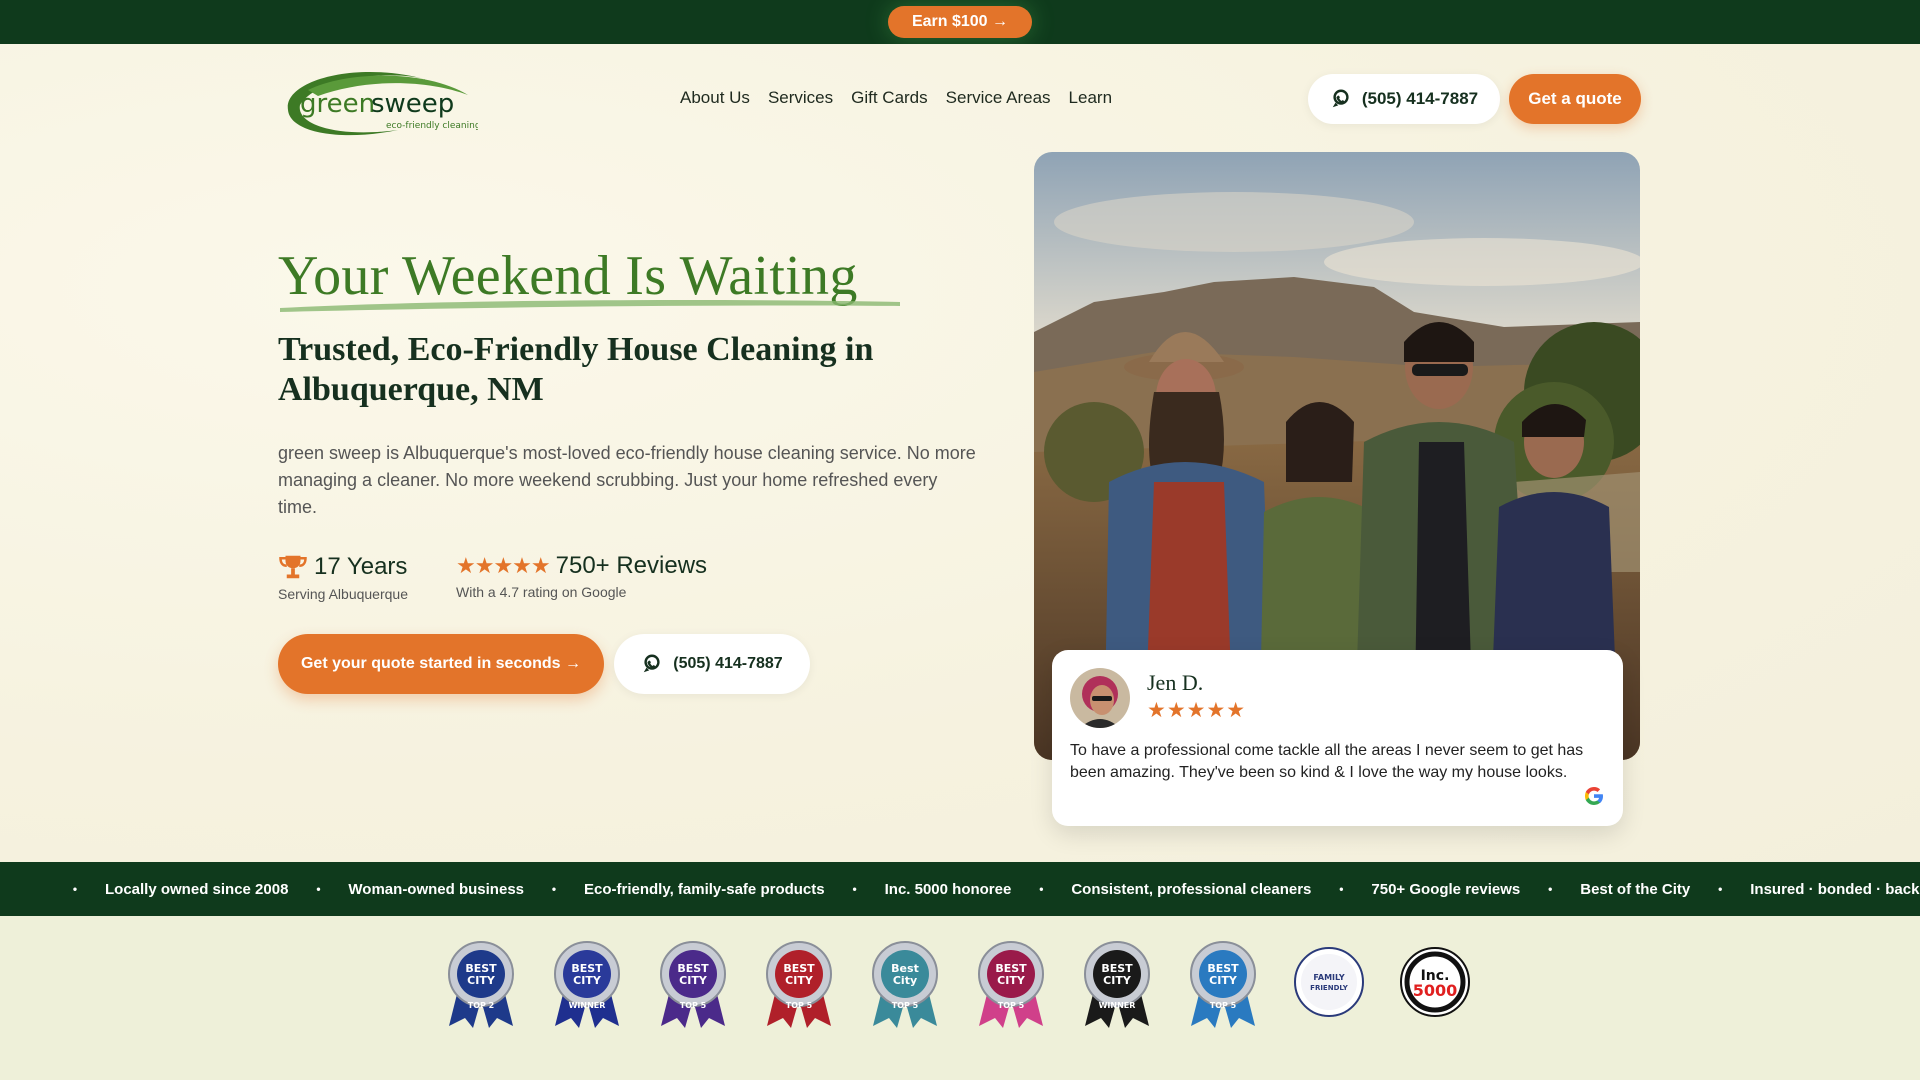 Image resolution: width=1920 pixels, height=1080 pixels. What do you see at coordinates (436, 889) in the screenshot?
I see `ticker-item: Woman-owned business` at bounding box center [436, 889].